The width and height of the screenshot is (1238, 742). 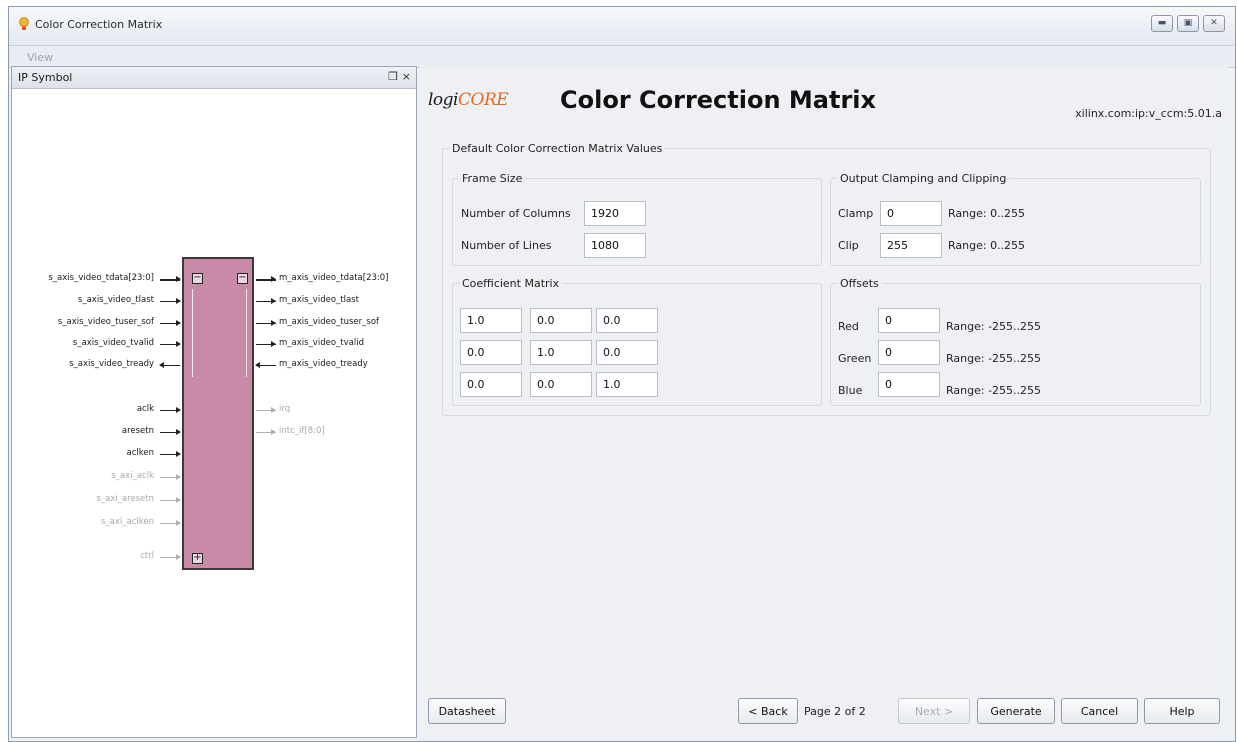 I want to click on left-port-label: aclk, so click(x=145, y=409).